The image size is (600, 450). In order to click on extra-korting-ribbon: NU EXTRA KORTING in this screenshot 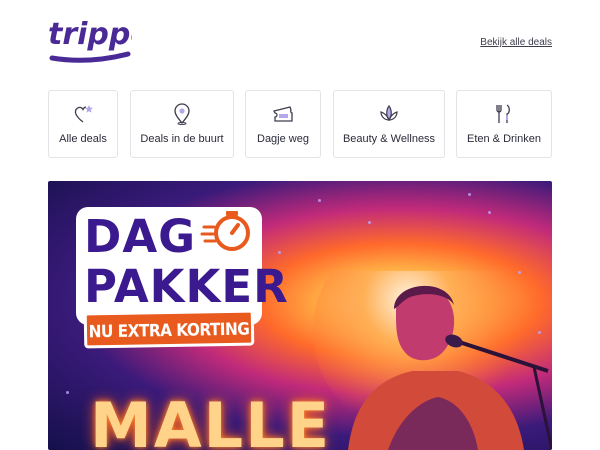, I will do `click(169, 329)`.